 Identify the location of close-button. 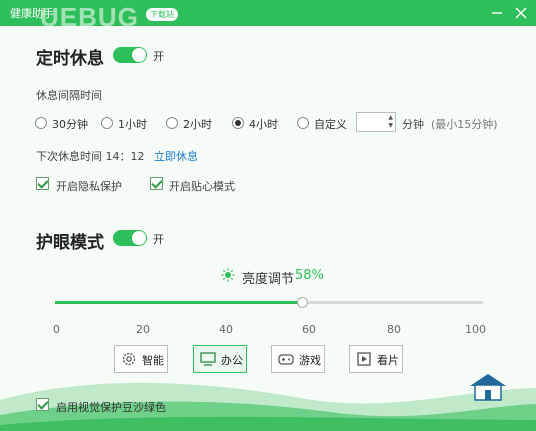
(521, 13).